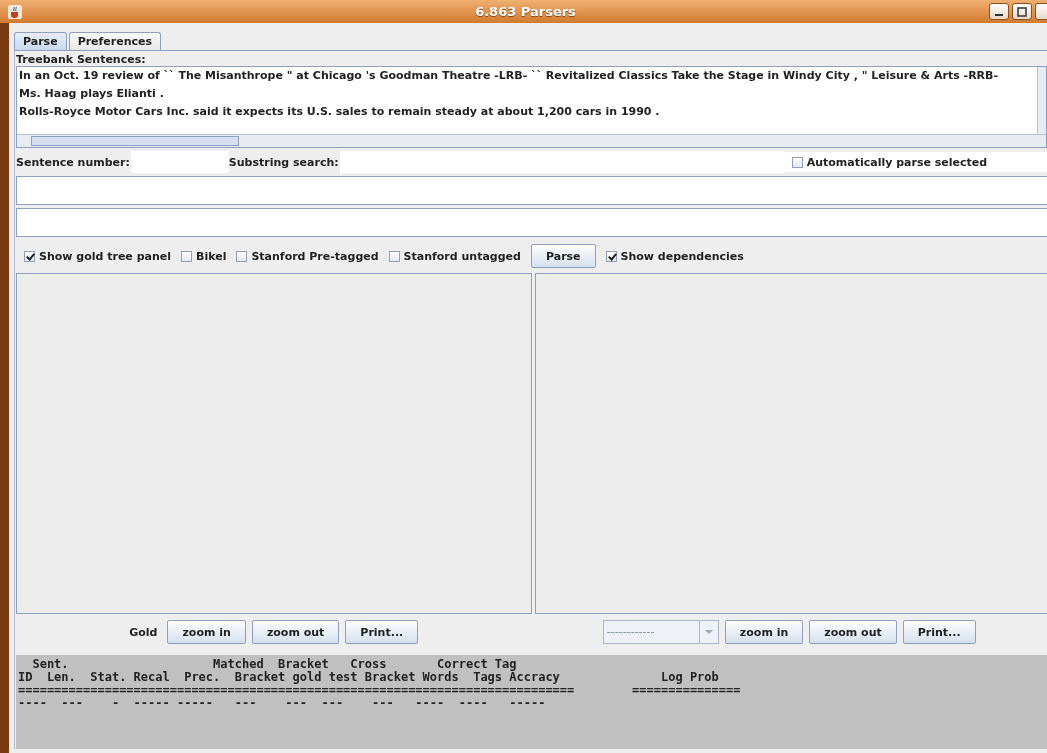 This screenshot has height=753, width=1047. Describe the element at coordinates (315, 256) in the screenshot. I see `checkbox-label: Stanford Pre-tagged` at that location.